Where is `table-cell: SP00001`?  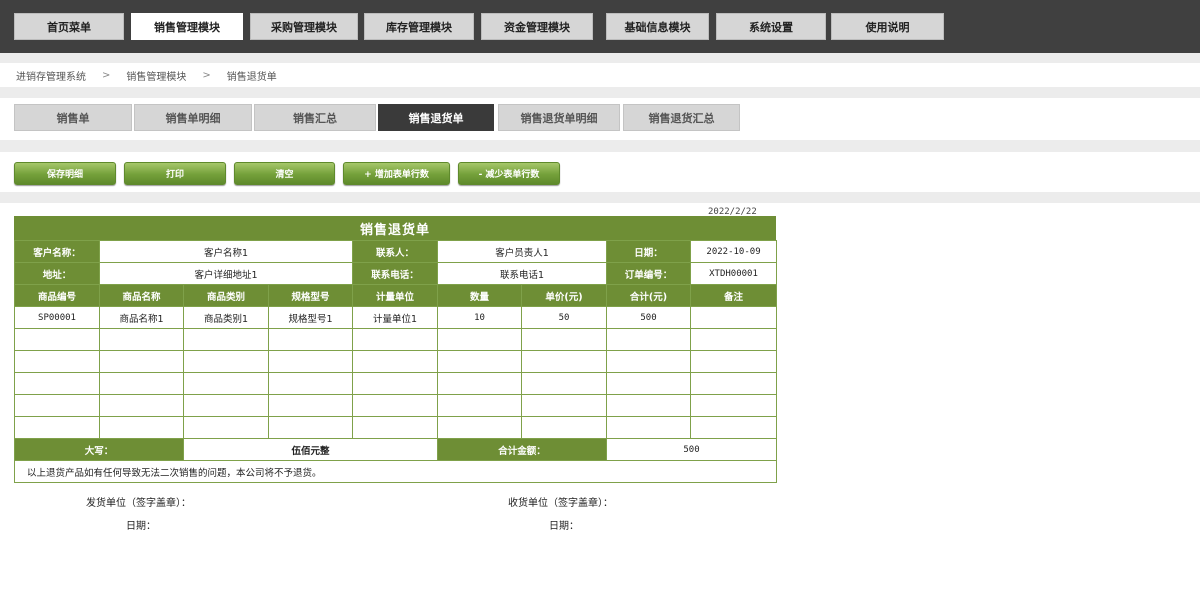 table-cell: SP00001 is located at coordinates (57, 317).